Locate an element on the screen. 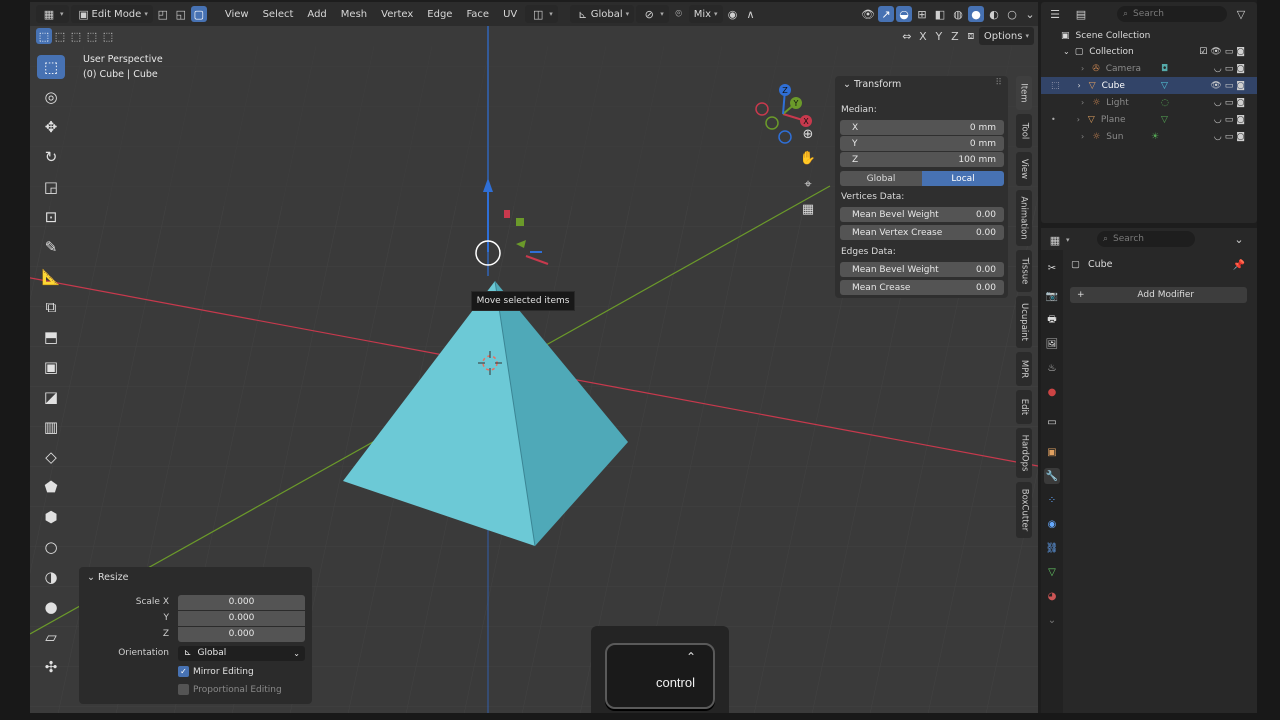 Image resolution: width=1280 pixels, height=720 pixels. filter-icon: ▽ is located at coordinates (1241, 14).